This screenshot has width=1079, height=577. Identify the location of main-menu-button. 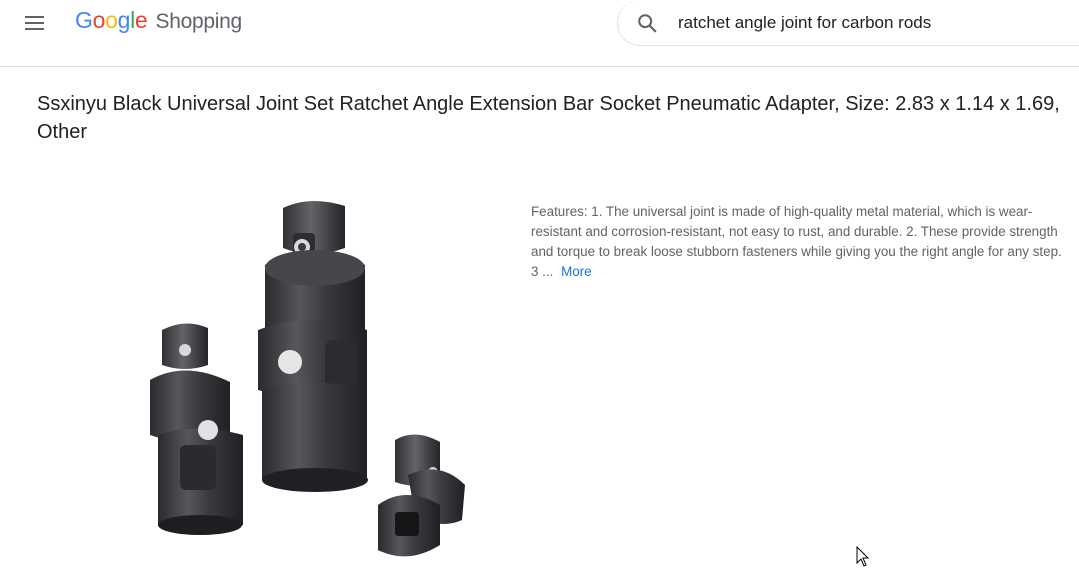
(35, 23).